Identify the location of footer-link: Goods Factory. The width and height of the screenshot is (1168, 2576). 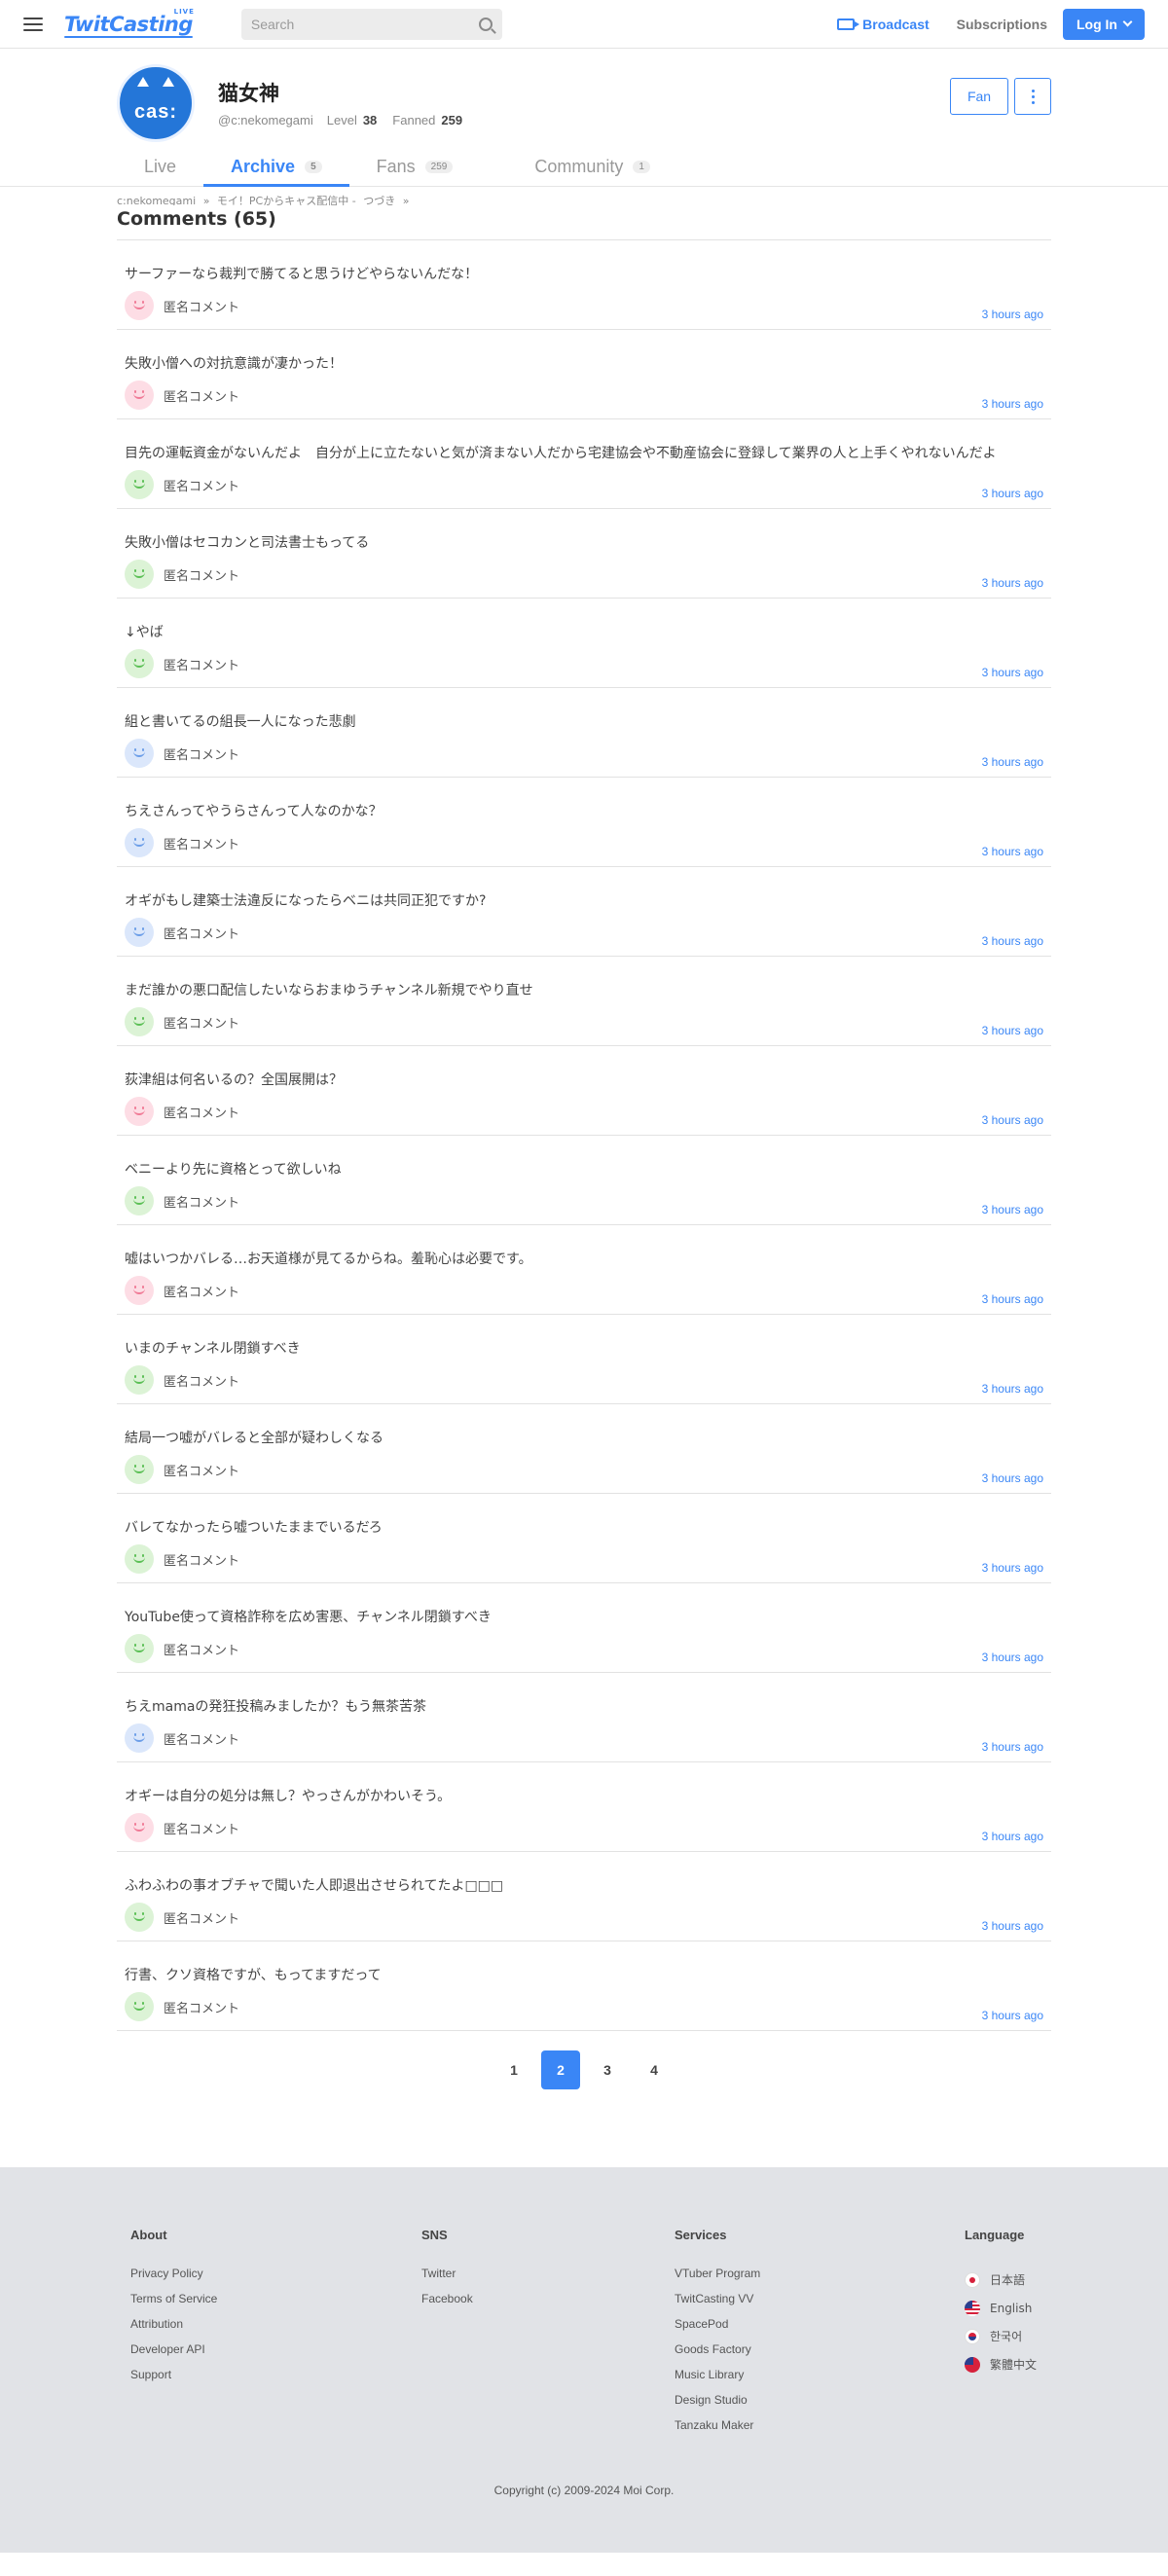
(718, 2354).